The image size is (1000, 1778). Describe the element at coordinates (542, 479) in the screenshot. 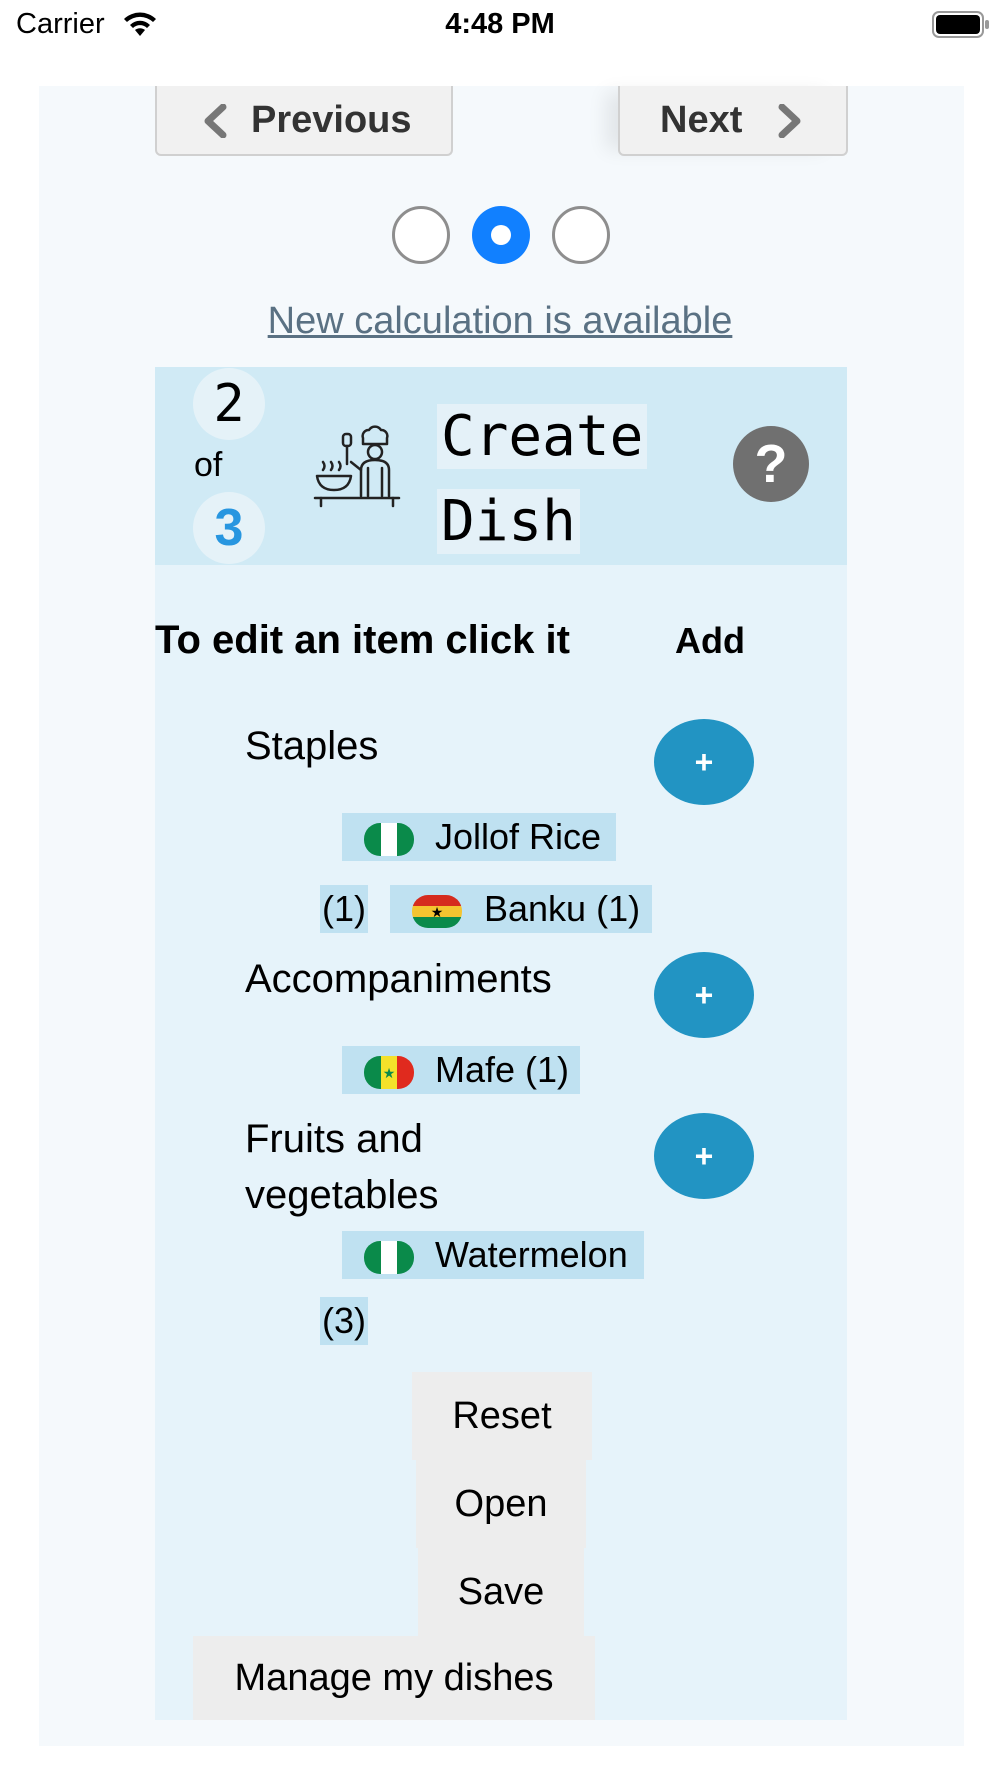

I see `page-title: Create Dish` at that location.